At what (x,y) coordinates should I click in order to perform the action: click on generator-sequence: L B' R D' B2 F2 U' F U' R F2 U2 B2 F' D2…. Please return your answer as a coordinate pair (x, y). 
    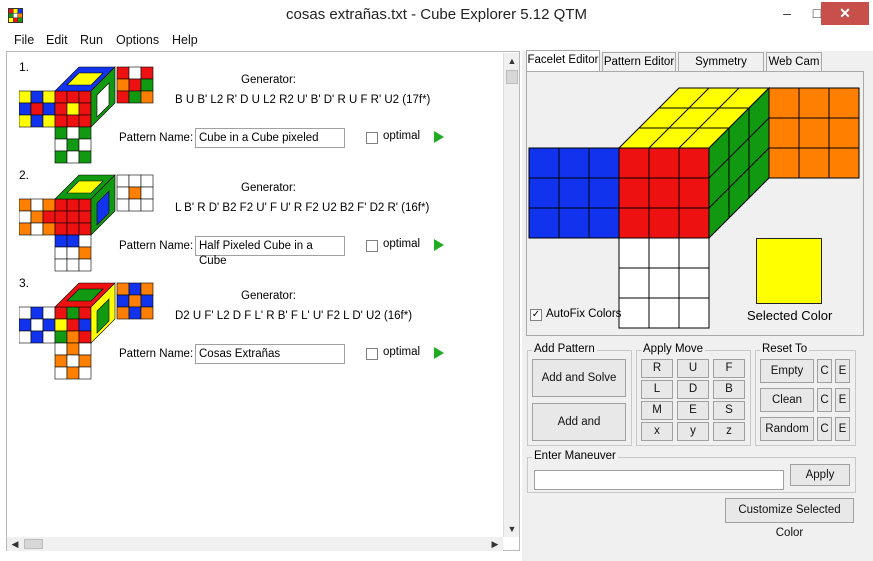
    Looking at the image, I should click on (302, 208).